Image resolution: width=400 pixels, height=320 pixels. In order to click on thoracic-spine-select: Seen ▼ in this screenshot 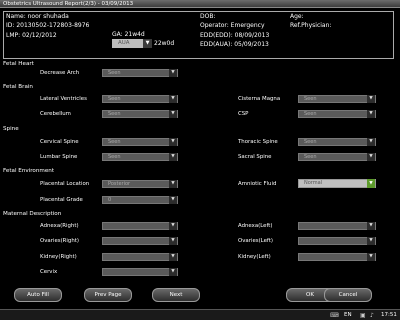, I will do `click(337, 142)`.